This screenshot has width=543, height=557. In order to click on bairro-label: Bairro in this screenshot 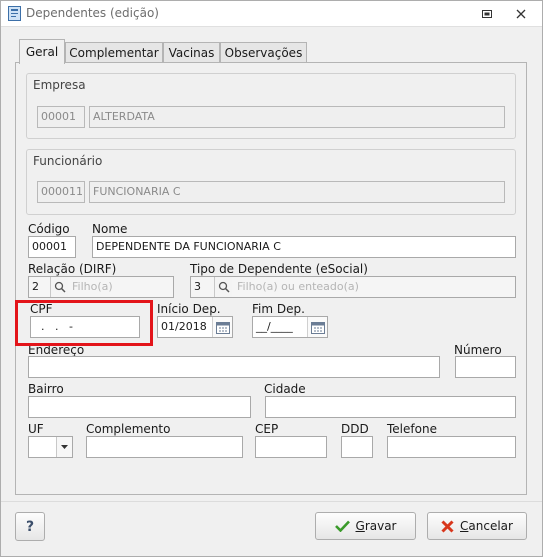, I will do `click(46, 389)`.